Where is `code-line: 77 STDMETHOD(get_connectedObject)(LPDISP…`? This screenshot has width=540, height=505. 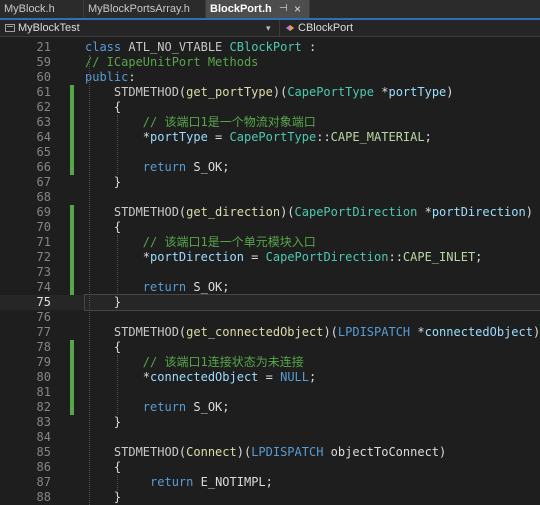 code-line: 77 STDMETHOD(get_connectedObject)(LPDISP… is located at coordinates (270, 332).